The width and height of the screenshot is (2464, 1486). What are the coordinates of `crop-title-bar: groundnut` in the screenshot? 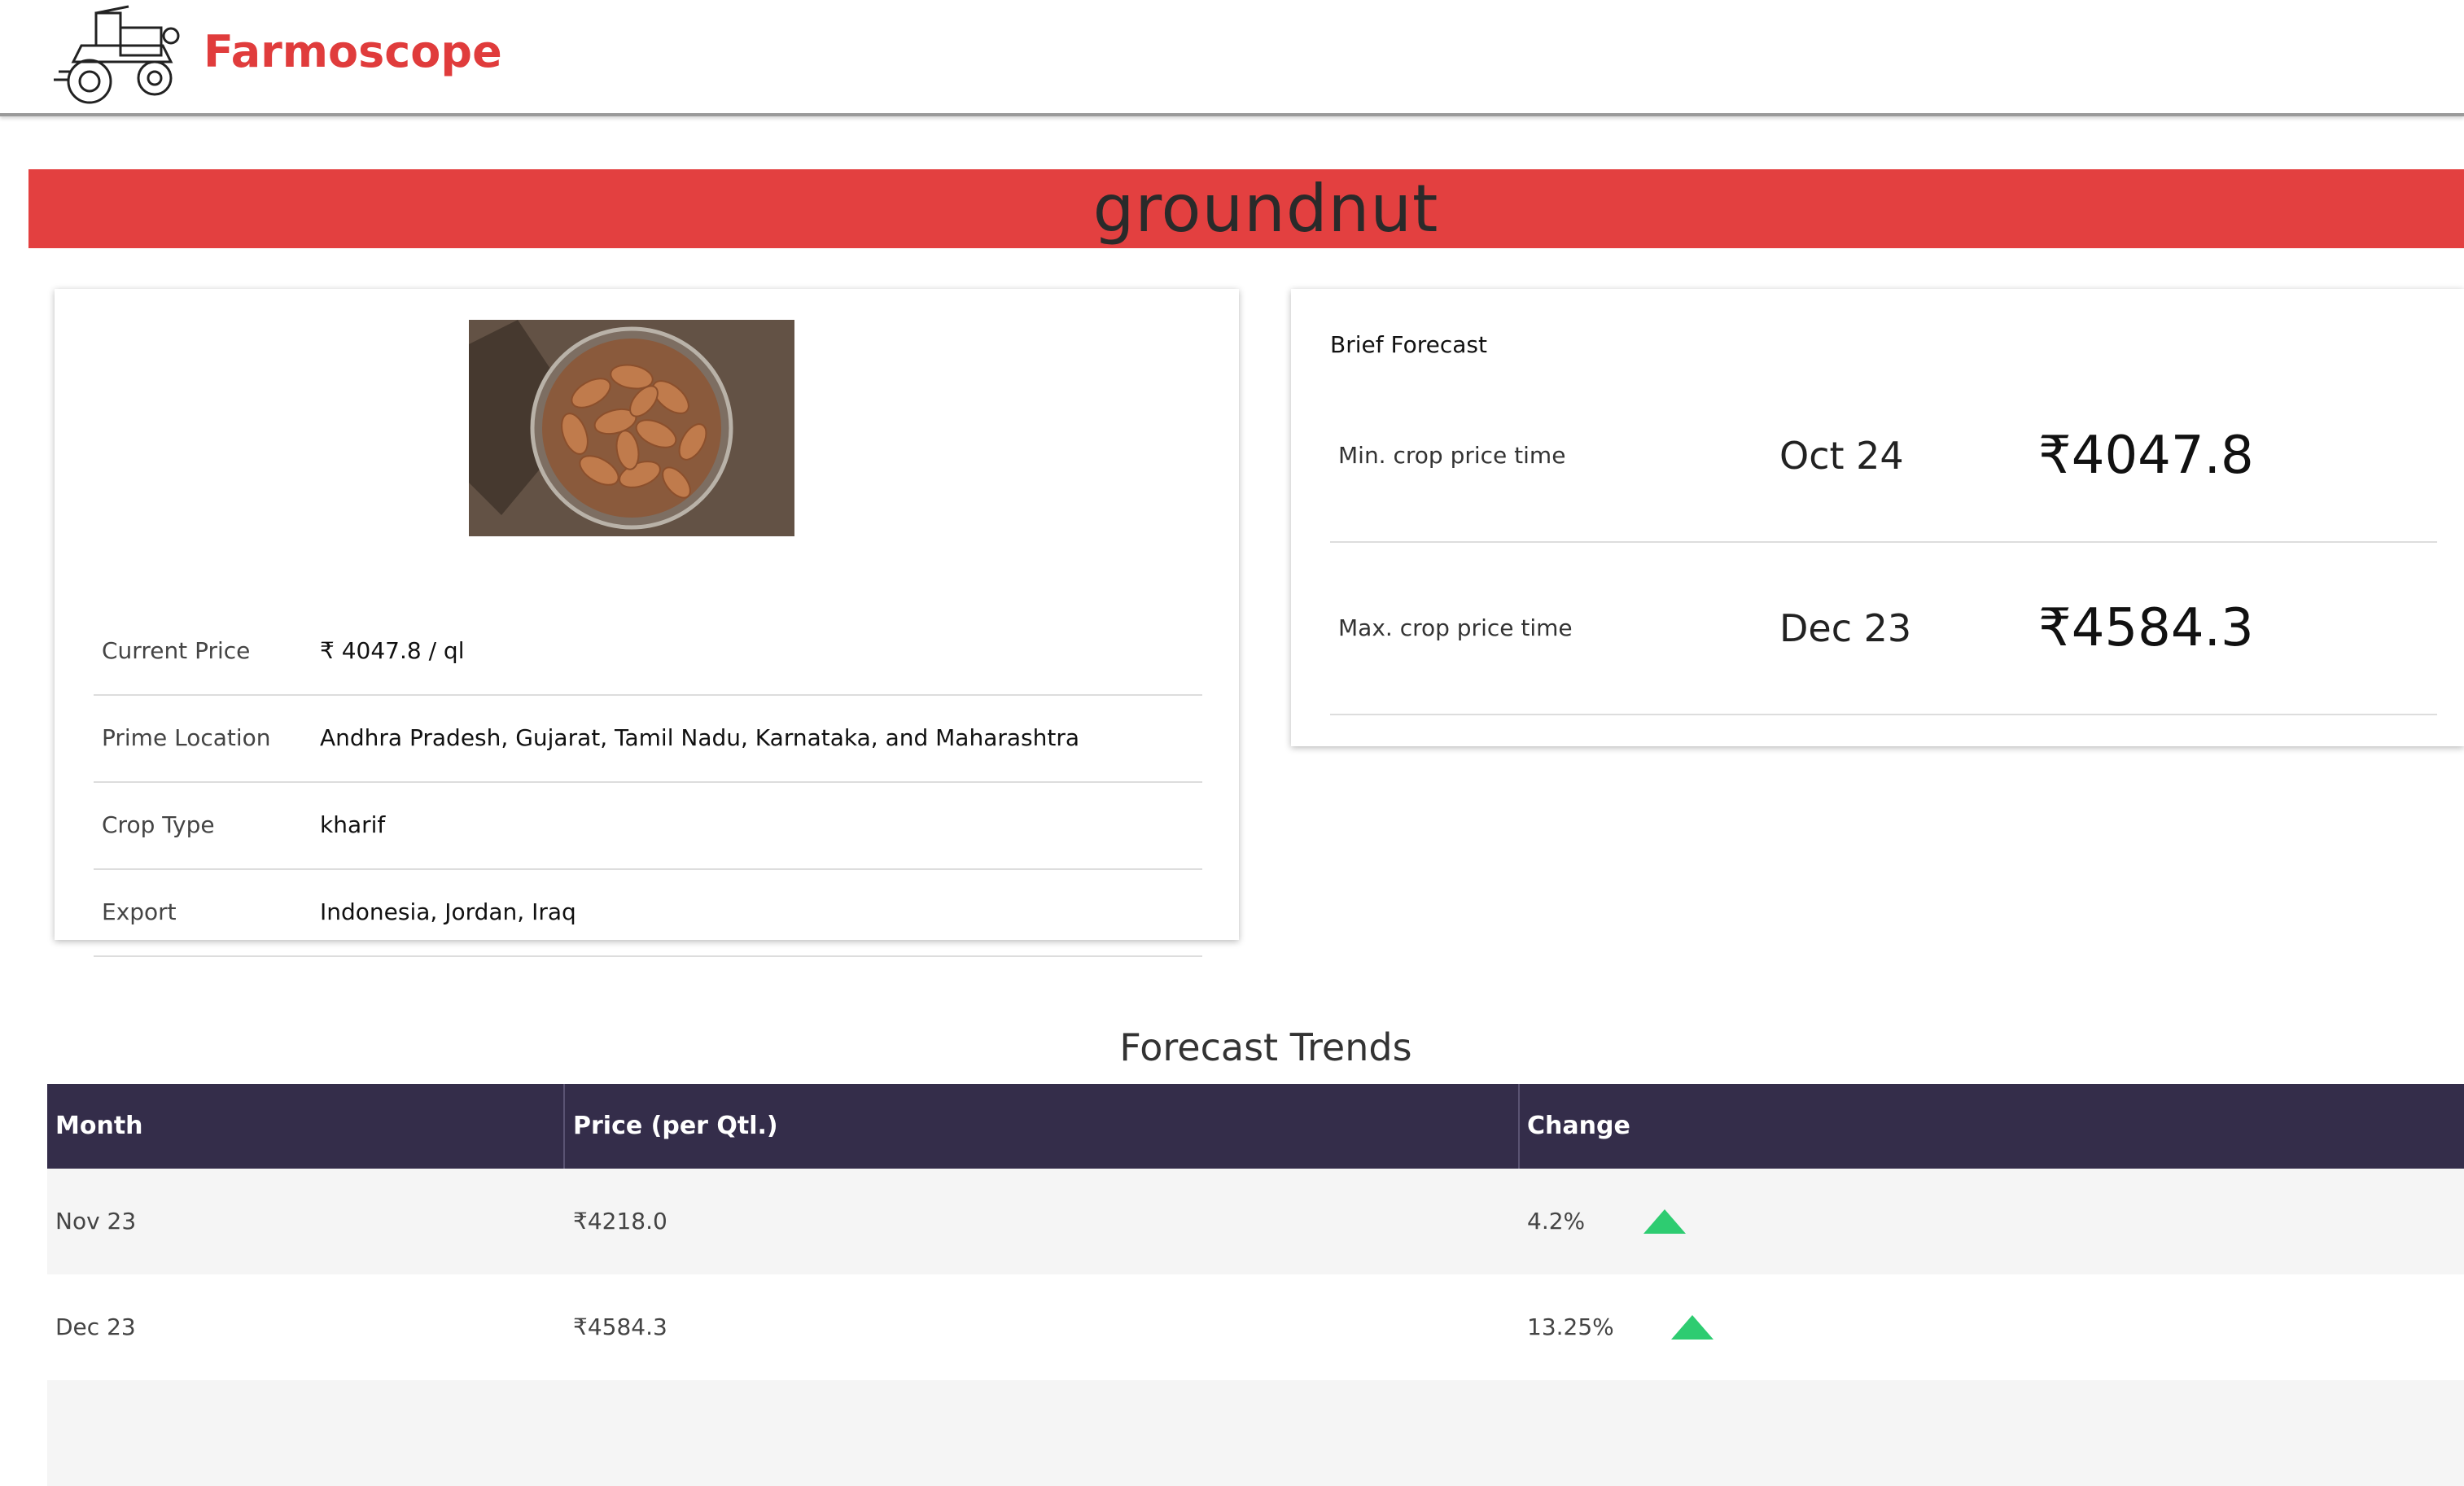 It's located at (1246, 209).